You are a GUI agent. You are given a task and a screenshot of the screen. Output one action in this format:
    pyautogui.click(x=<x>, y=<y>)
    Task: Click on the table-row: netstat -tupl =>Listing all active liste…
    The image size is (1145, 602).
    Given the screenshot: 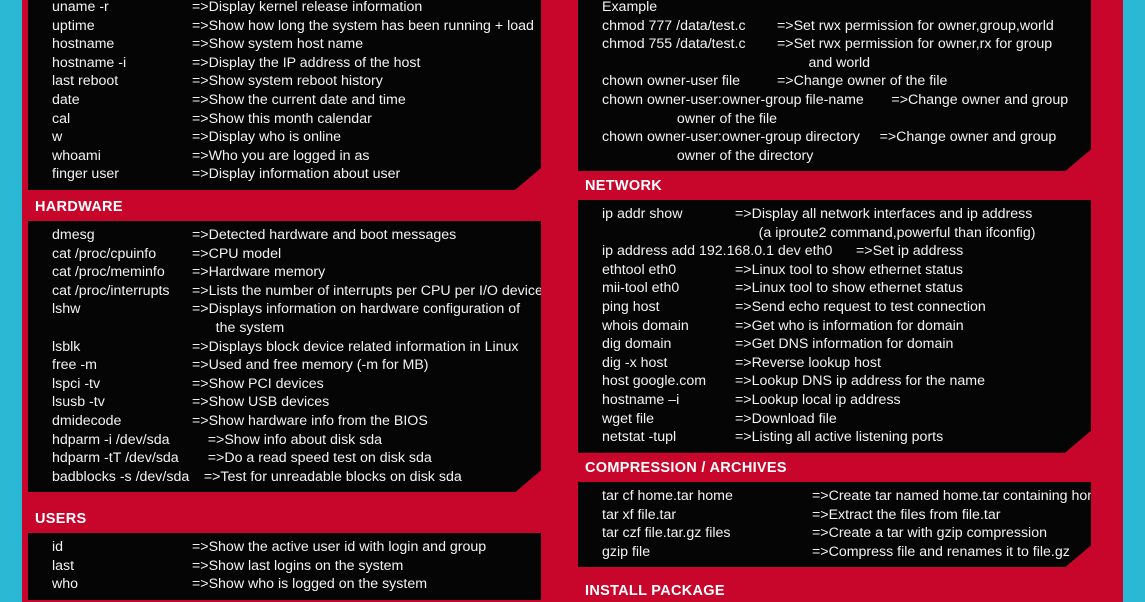 What is the action you would take?
    pyautogui.click(x=834, y=437)
    